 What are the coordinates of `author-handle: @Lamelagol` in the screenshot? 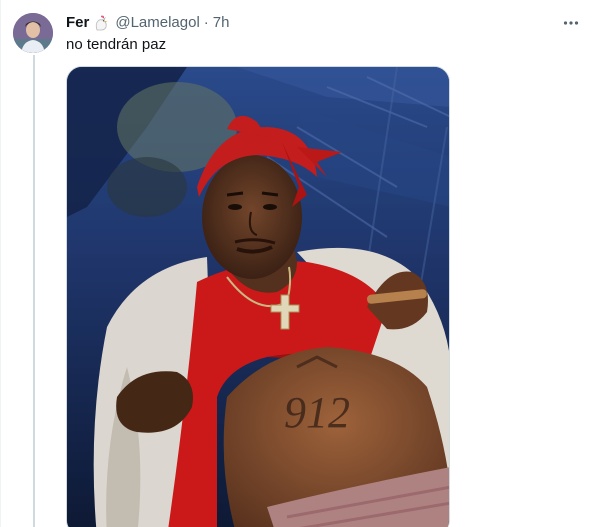 It's located at (157, 23).